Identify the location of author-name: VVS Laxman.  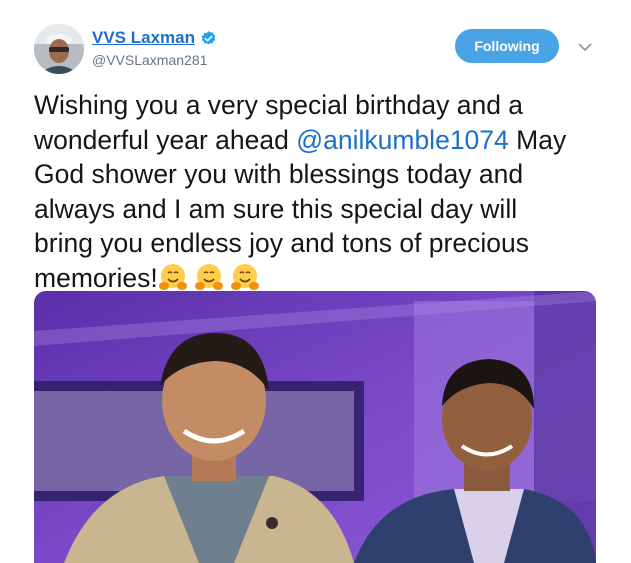
(143, 38).